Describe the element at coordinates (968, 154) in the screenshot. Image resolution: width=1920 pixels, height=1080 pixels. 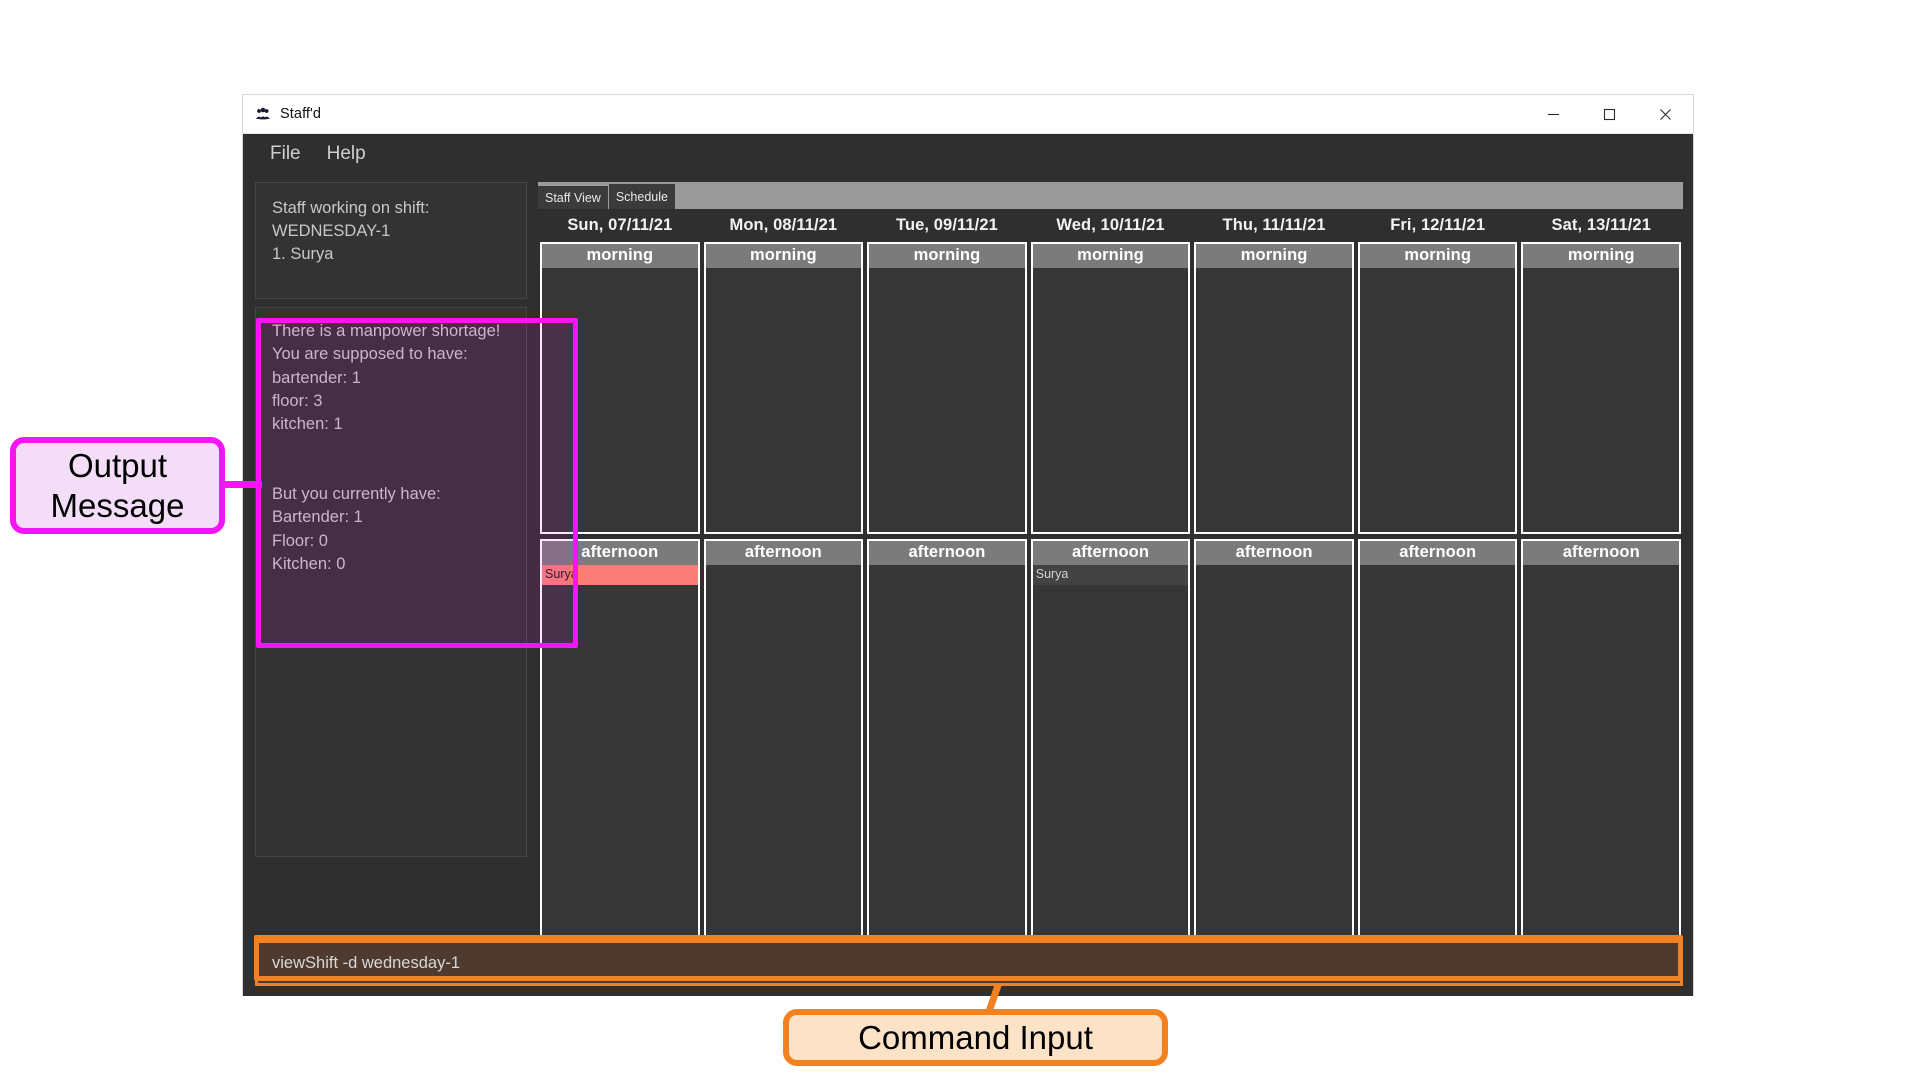
I see `menu-bar: File Help` at that location.